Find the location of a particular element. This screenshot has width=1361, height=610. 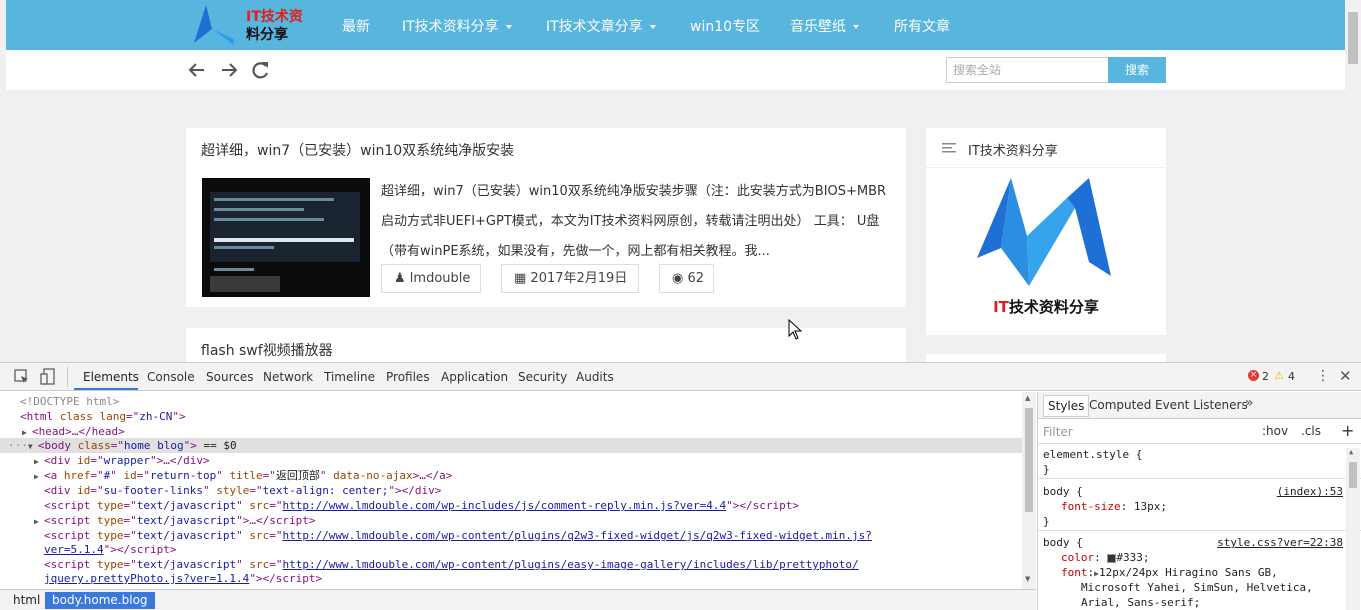

rule-element-style: element.style { is located at coordinates (1092, 454).